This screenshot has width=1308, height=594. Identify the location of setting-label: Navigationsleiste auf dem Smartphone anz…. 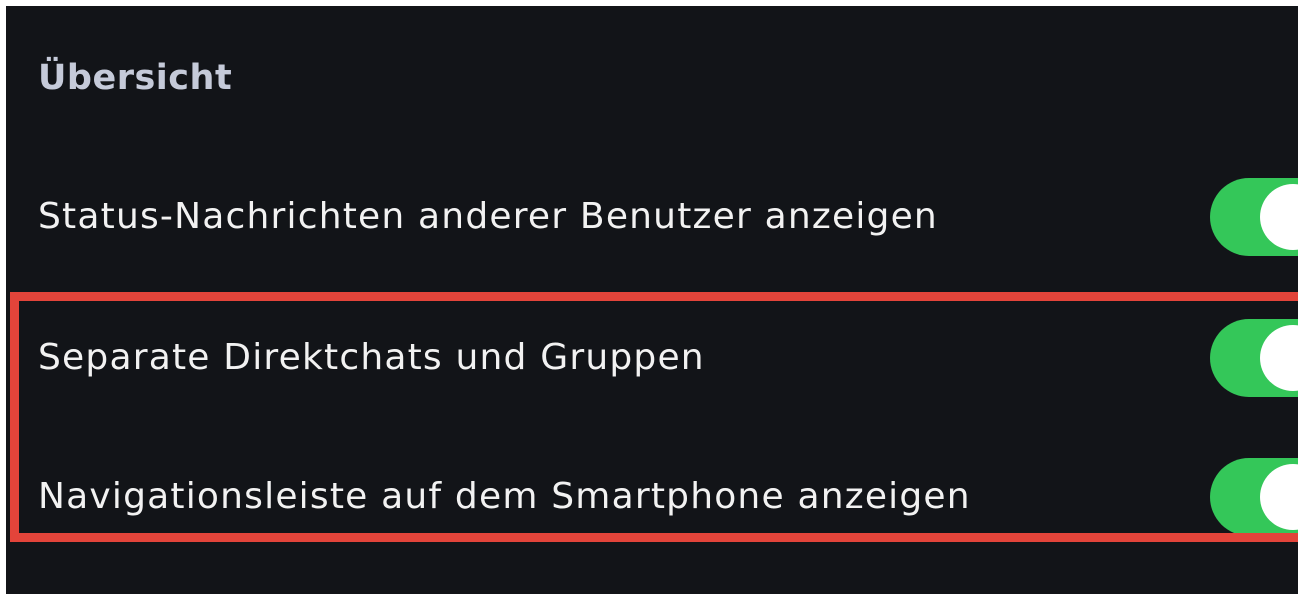
(504, 496).